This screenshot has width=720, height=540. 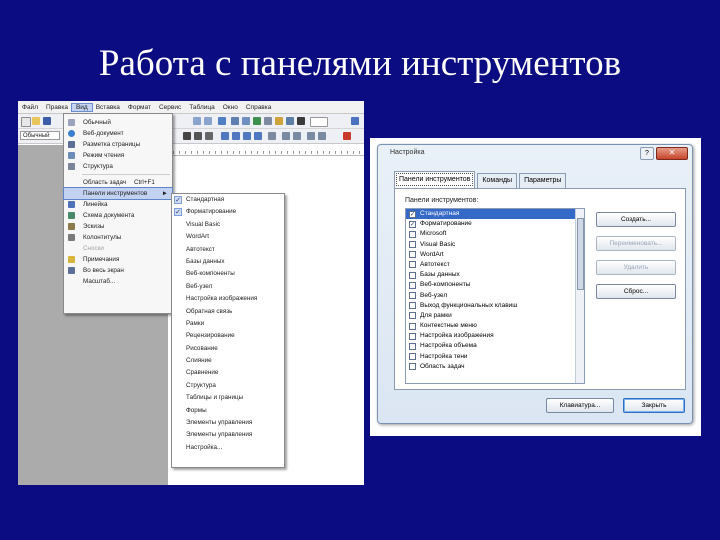 I want to click on list-item: Область задач, so click(x=495, y=367).